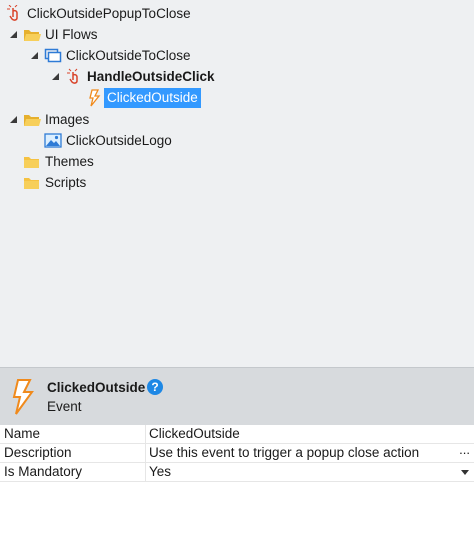 This screenshot has width=474, height=556. I want to click on tree-item-label: HandleOutsideClick, so click(151, 76).